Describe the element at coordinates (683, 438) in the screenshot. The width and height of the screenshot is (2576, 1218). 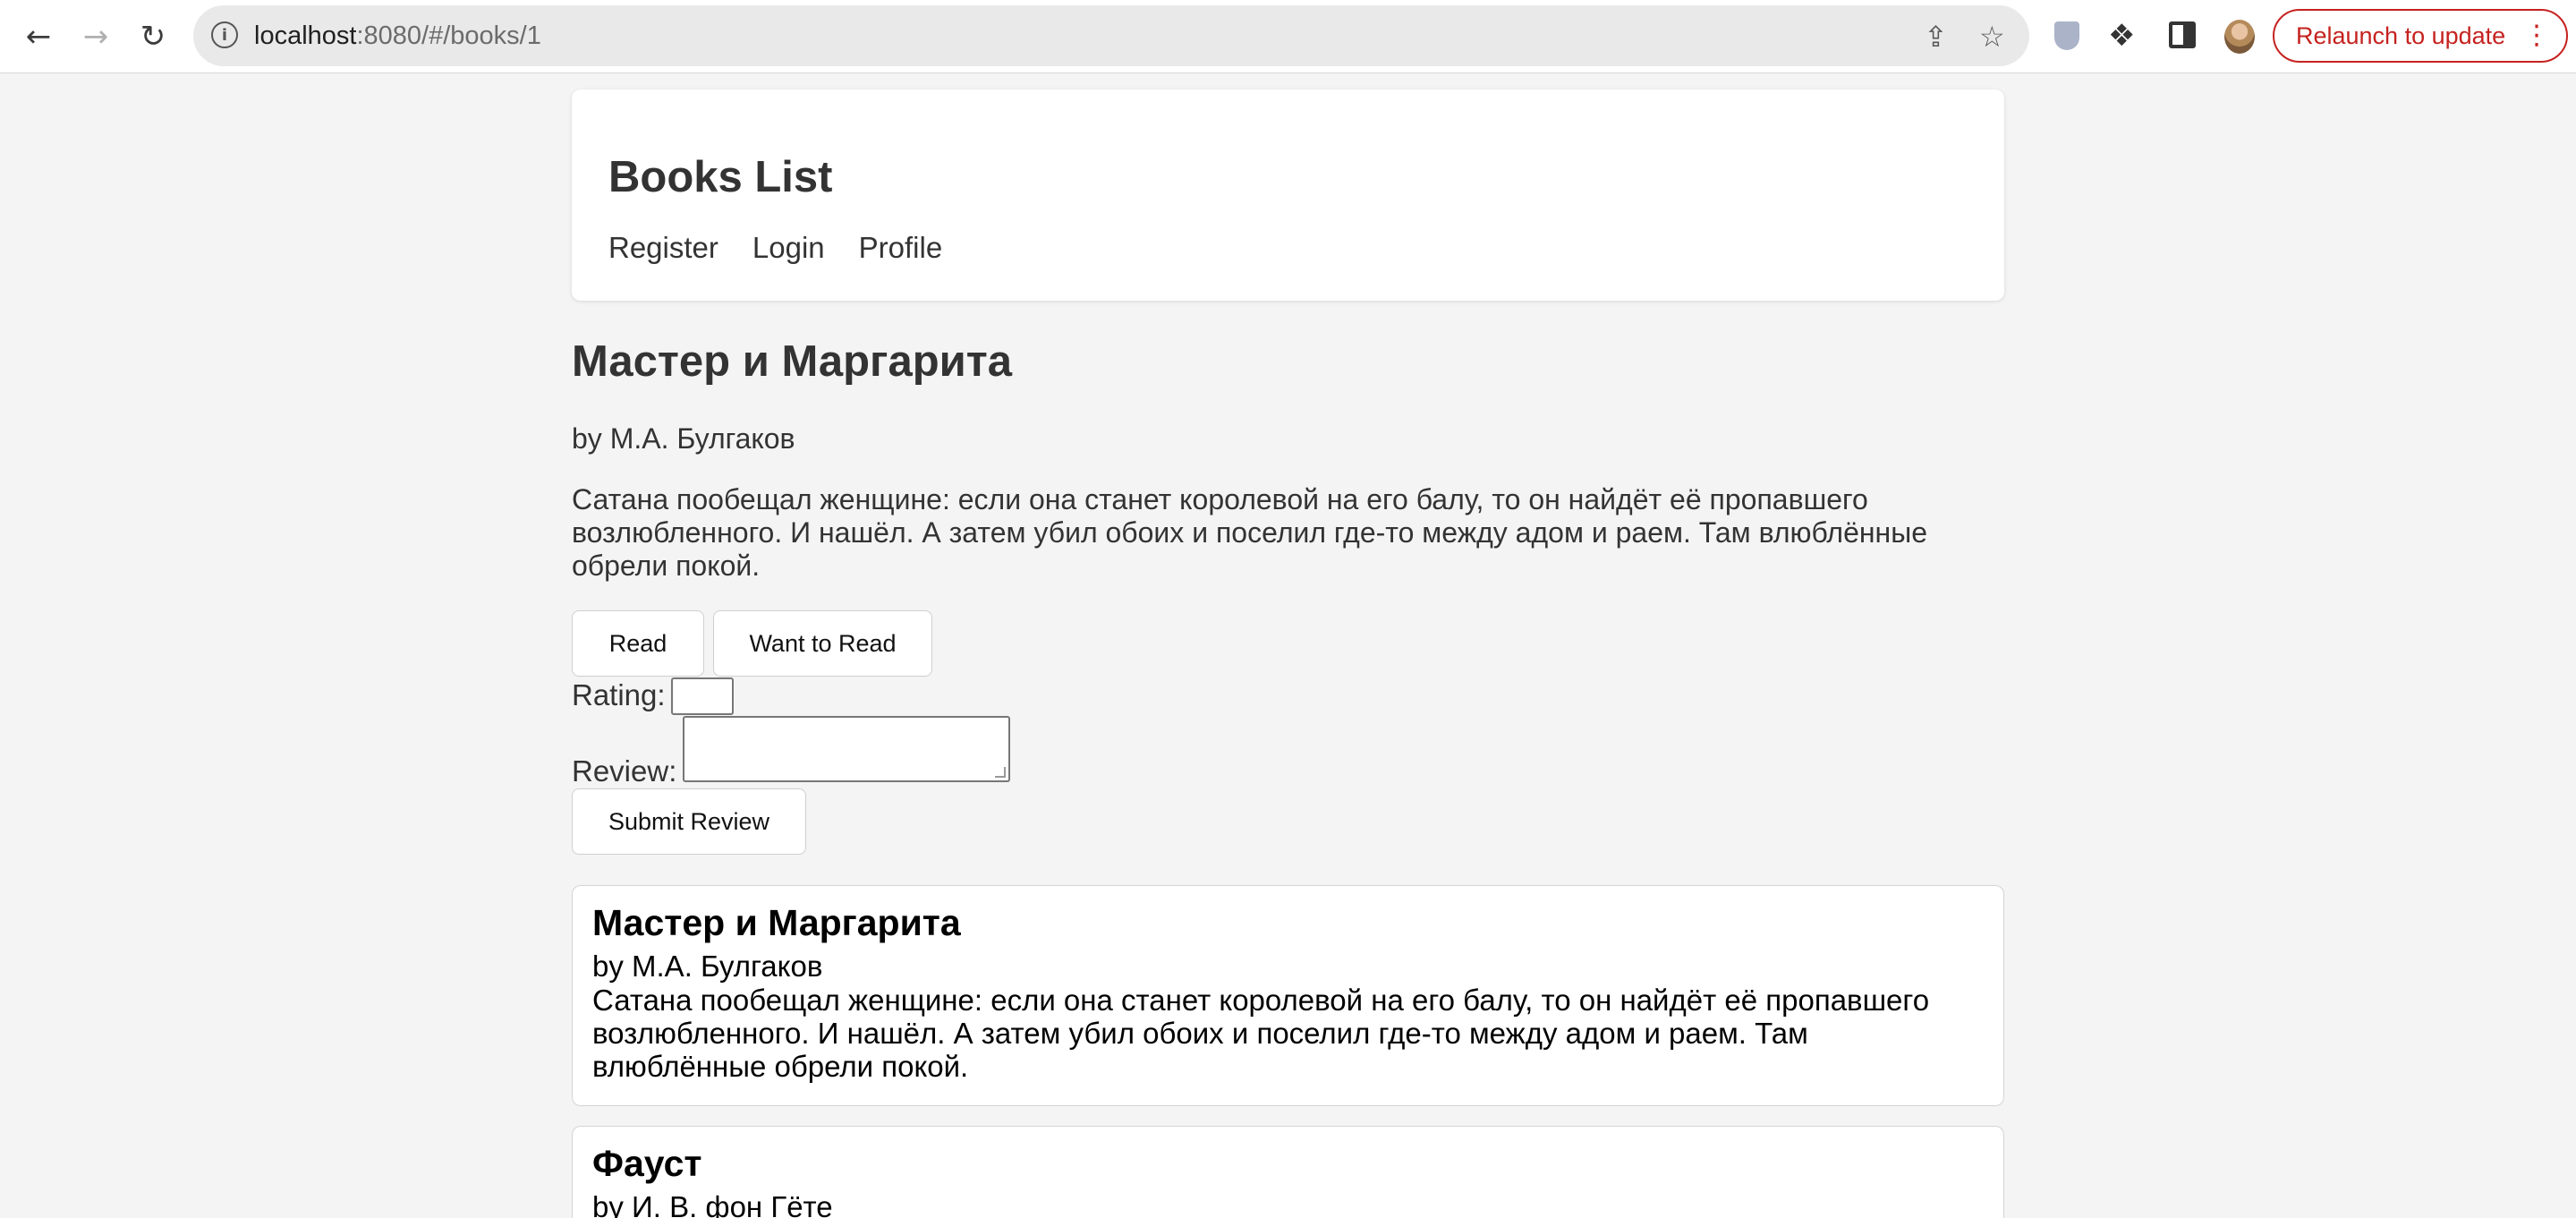
I see `book-author: by М.А. Булгаков` at that location.